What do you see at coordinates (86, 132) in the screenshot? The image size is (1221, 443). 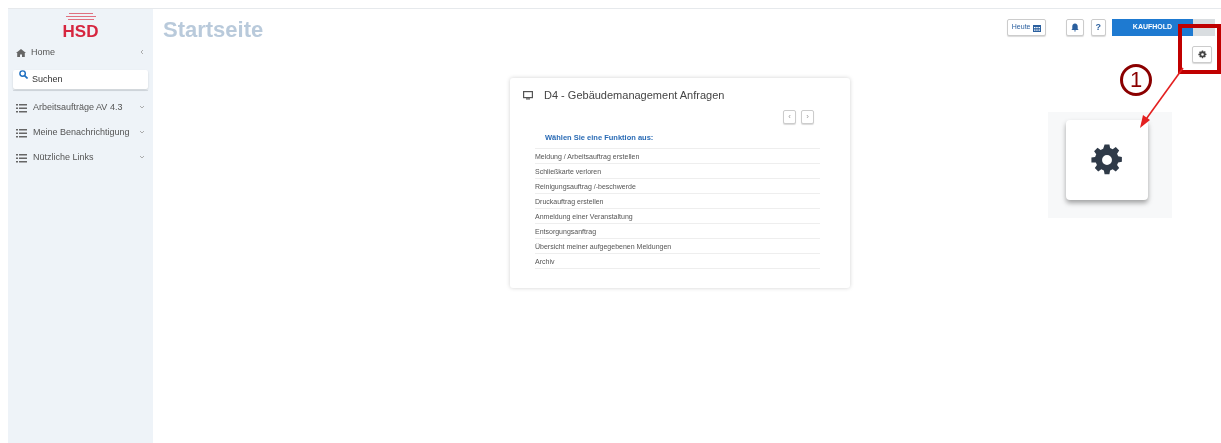 I see `sidebar-item: Meine Benachrichtigung` at bounding box center [86, 132].